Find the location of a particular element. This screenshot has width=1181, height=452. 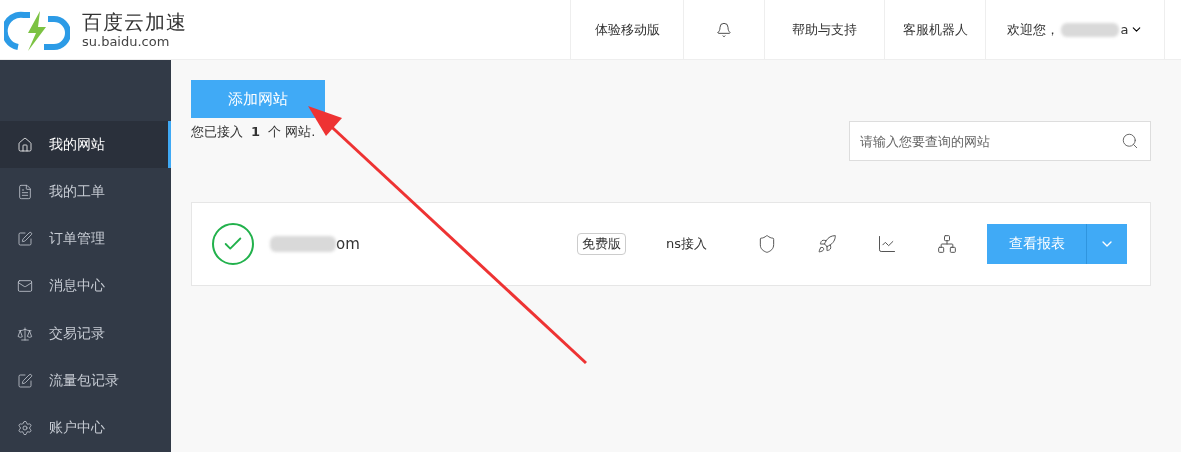

welcome-text: 欢迎您， is located at coordinates (1032, 29).